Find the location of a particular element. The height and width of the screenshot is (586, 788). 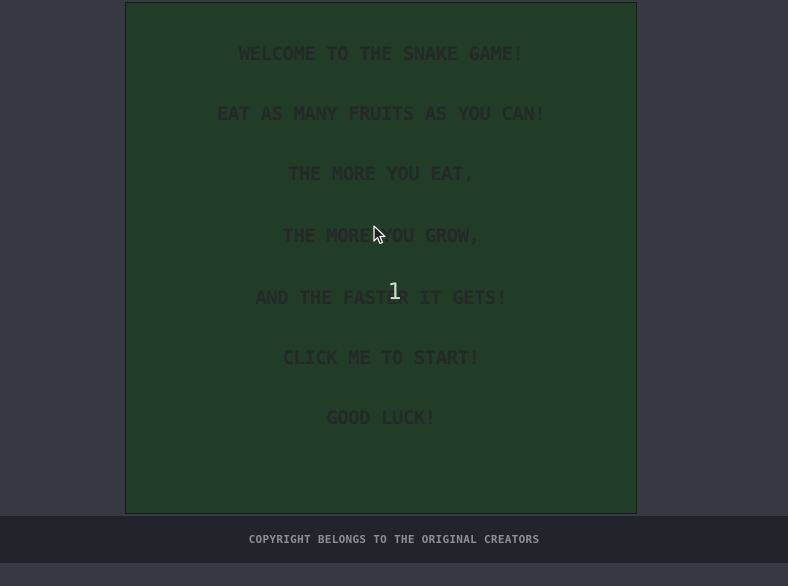

mouse-cursor-icon is located at coordinates (379, 235).